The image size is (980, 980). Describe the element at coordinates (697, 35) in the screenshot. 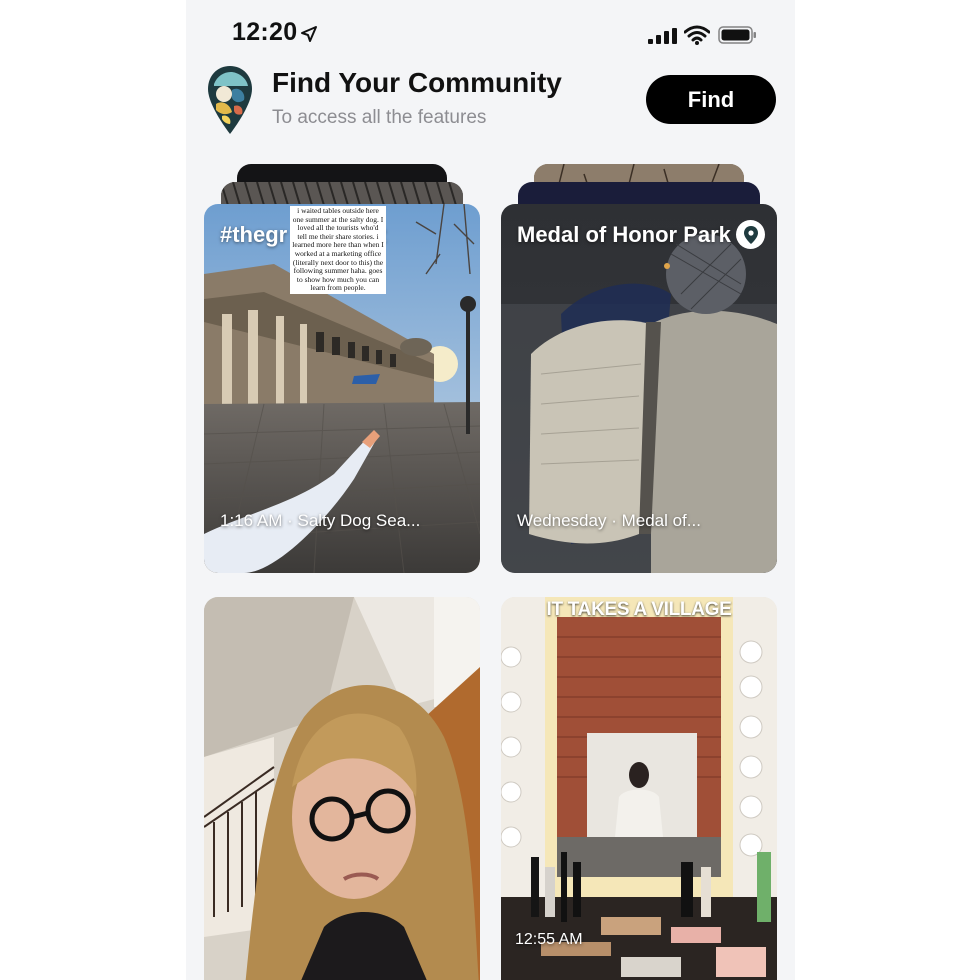

I see `wifi-icon` at that location.